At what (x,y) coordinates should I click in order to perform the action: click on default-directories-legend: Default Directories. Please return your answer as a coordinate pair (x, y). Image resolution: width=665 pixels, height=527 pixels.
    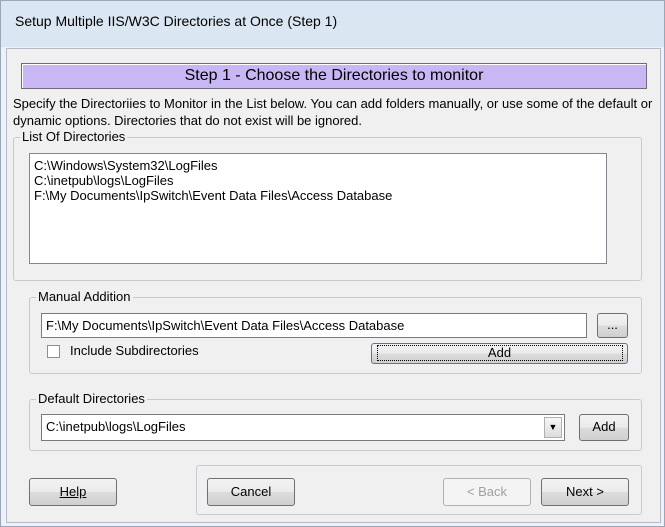
    Looking at the image, I should click on (91, 398).